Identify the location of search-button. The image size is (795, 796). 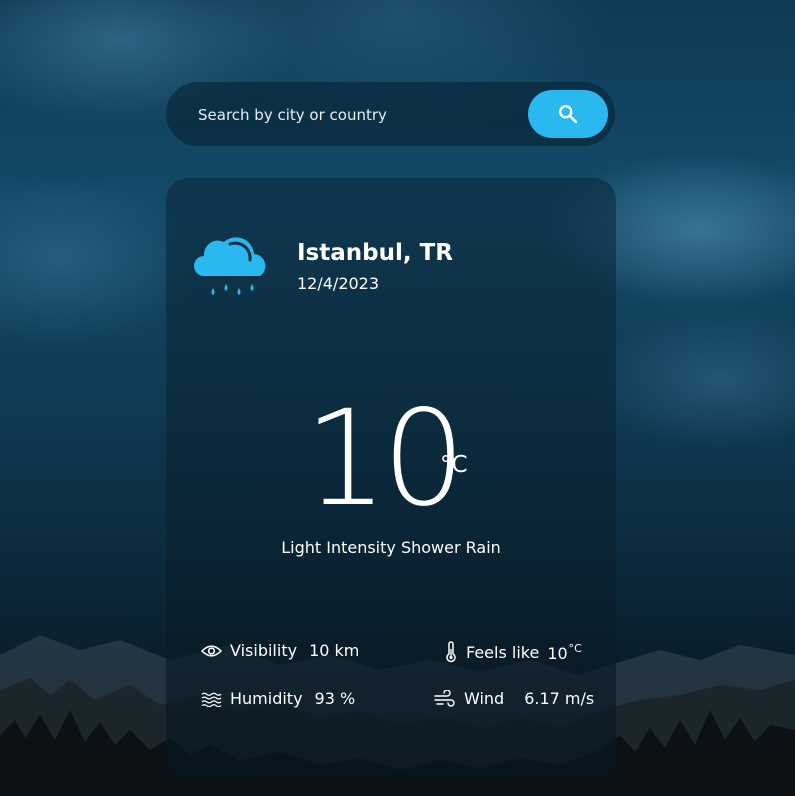
(568, 114).